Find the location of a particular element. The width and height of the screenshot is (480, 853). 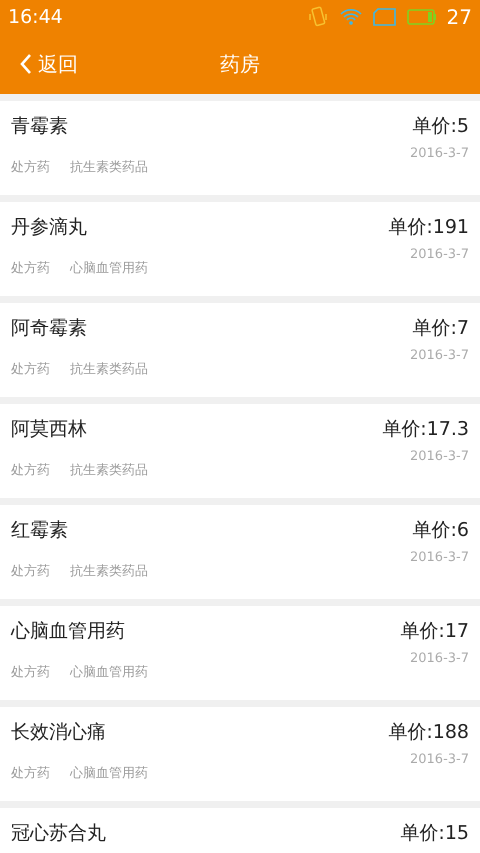

drug-card: 阿奇霉素 单价:7 处方药 抗生素类药品 2016-3-7 is located at coordinates (240, 350).